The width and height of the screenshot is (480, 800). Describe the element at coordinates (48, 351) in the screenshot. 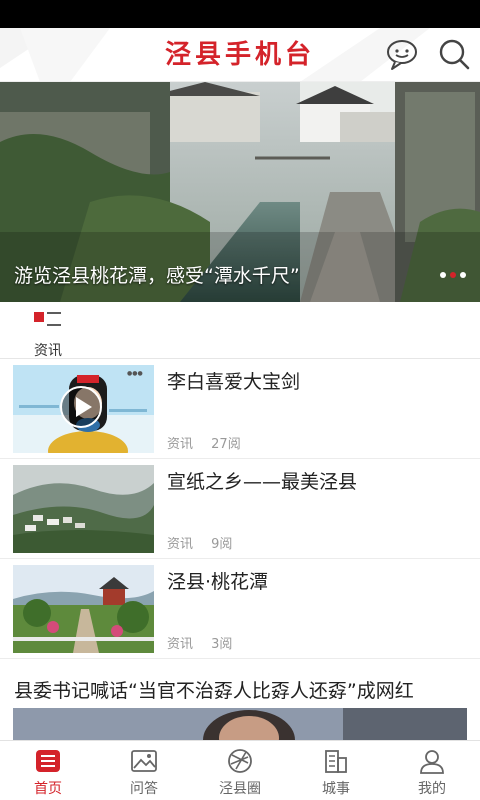

I see `tab-label: 资讯` at that location.